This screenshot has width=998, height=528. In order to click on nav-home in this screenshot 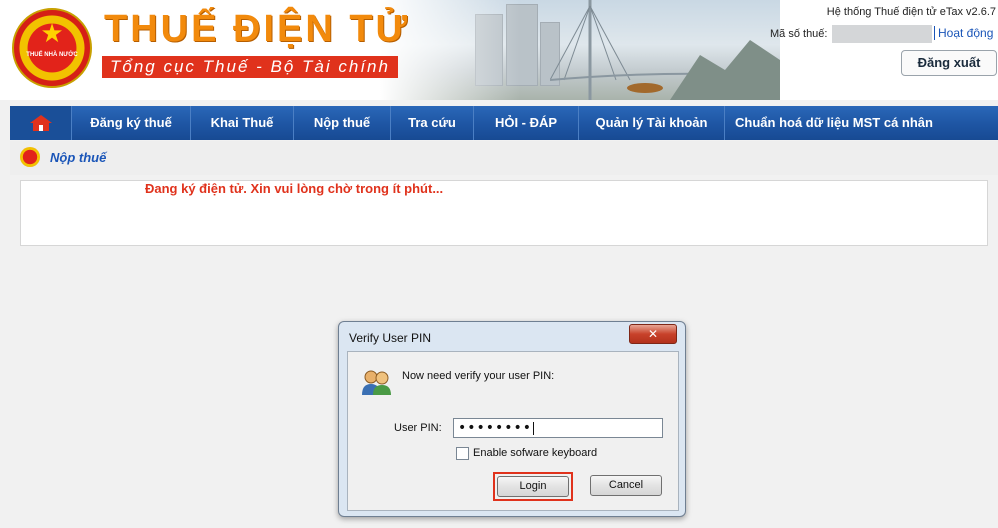, I will do `click(41, 123)`.